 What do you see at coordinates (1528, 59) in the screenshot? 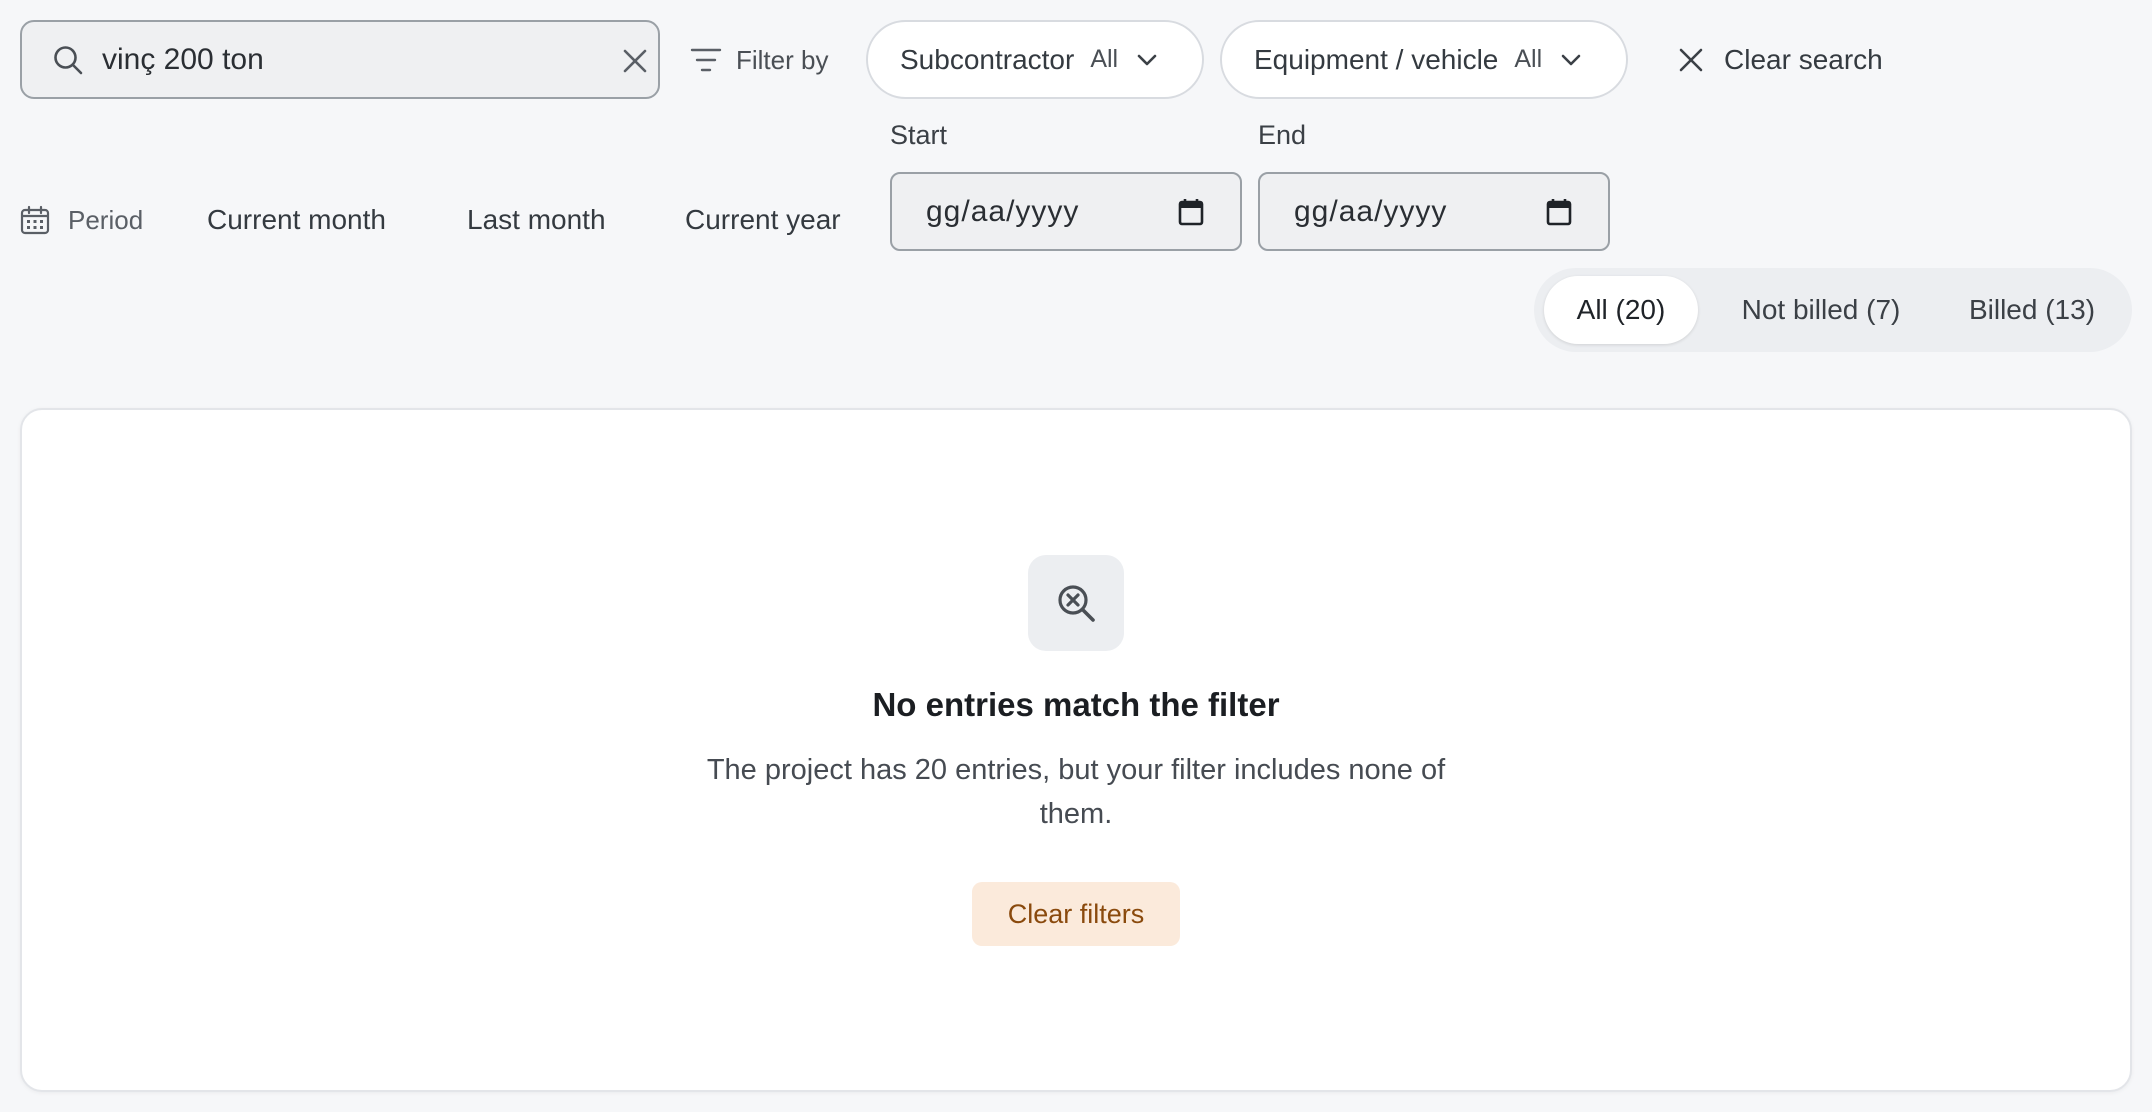
I see `equipment-value: All` at bounding box center [1528, 59].